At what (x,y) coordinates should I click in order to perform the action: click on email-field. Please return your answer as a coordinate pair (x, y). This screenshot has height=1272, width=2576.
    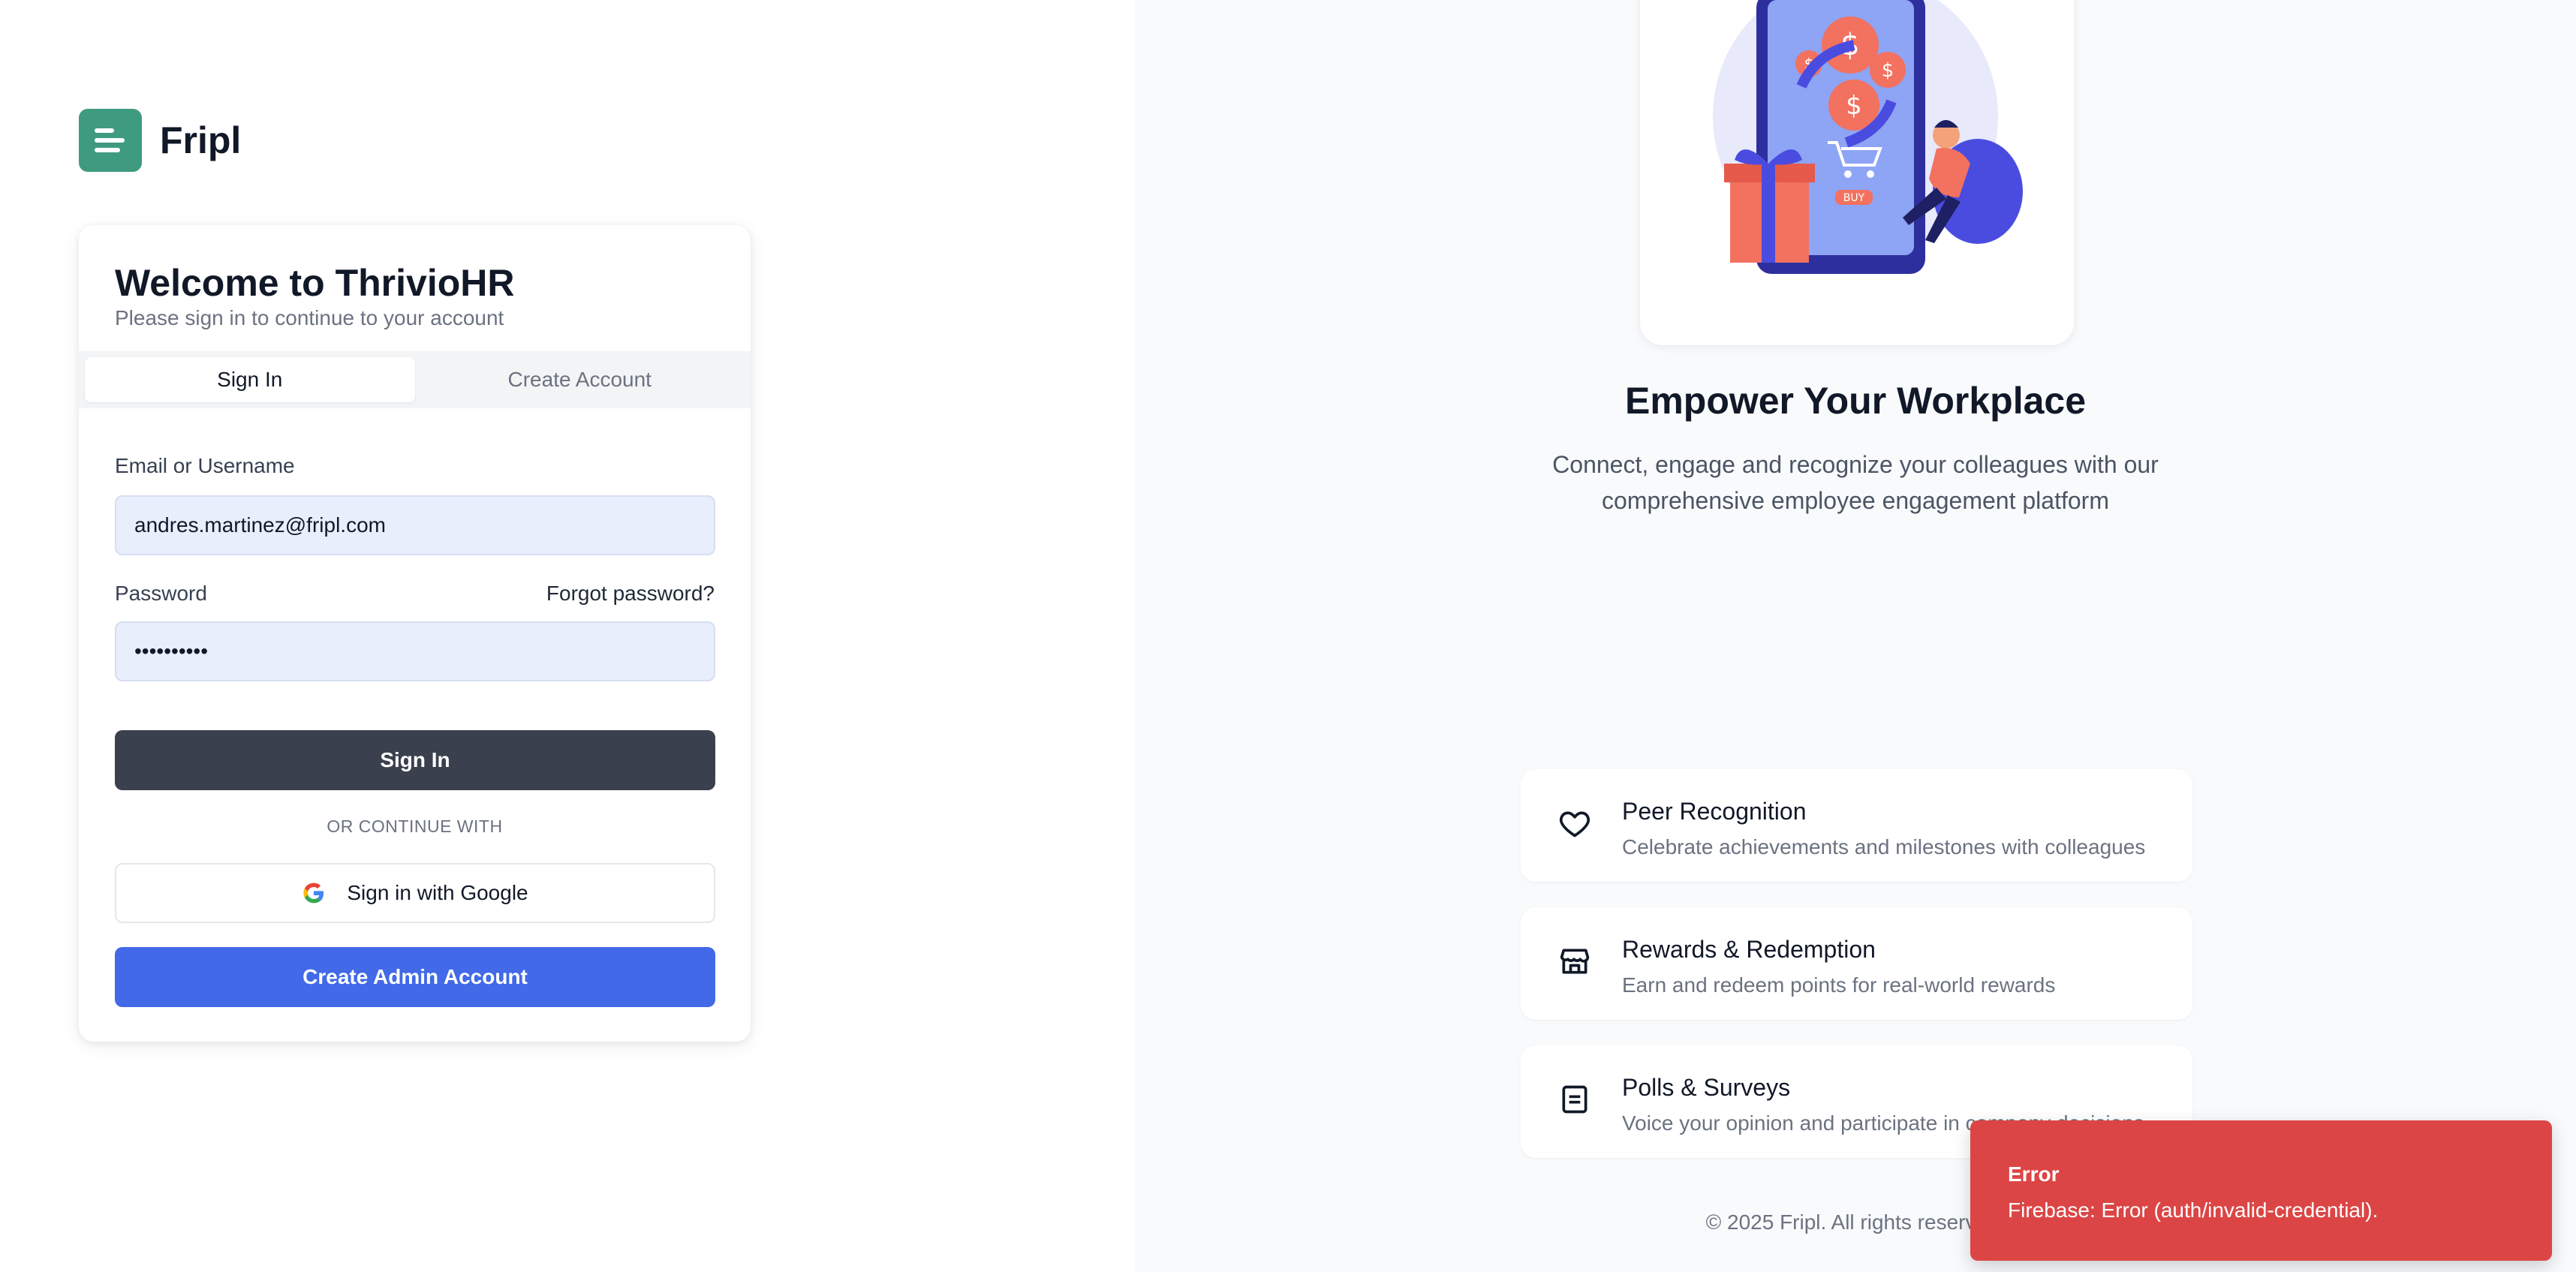
    Looking at the image, I should click on (415, 525).